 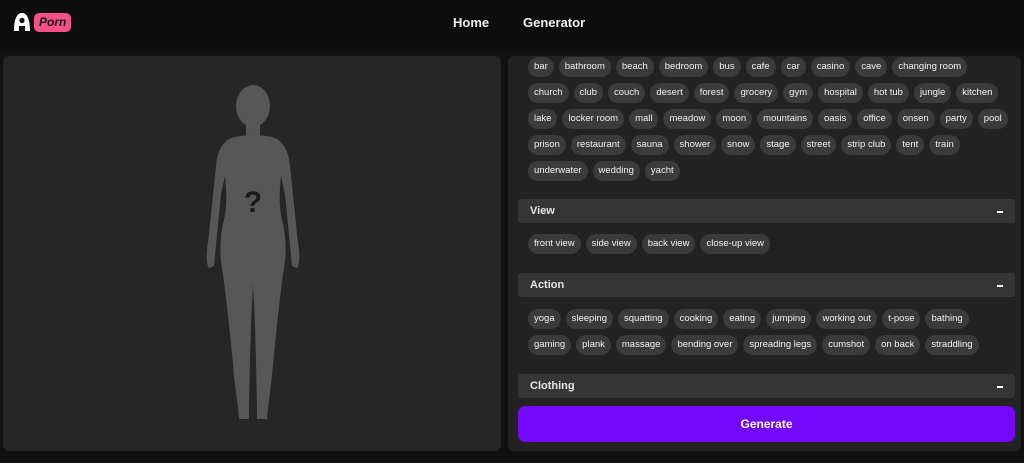 I want to click on place-tag: jungle, so click(x=932, y=93).